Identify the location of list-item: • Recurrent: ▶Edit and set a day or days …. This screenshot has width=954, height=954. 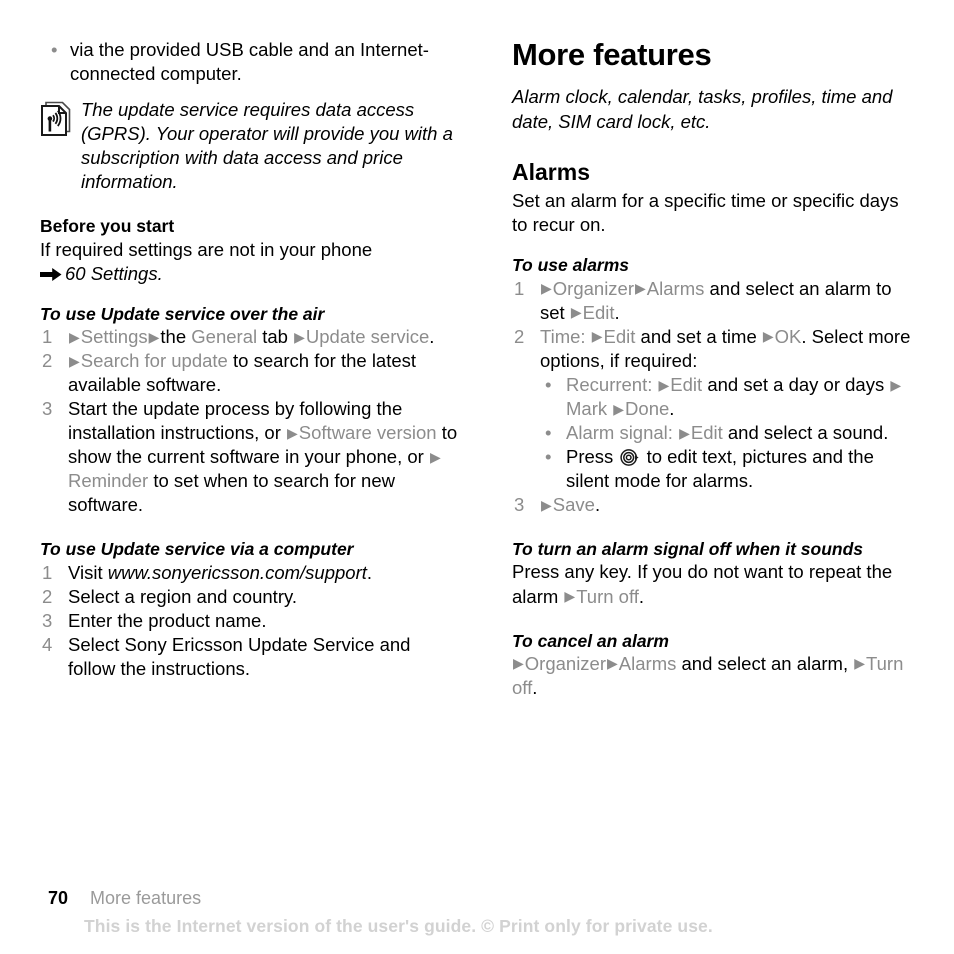
(726, 397).